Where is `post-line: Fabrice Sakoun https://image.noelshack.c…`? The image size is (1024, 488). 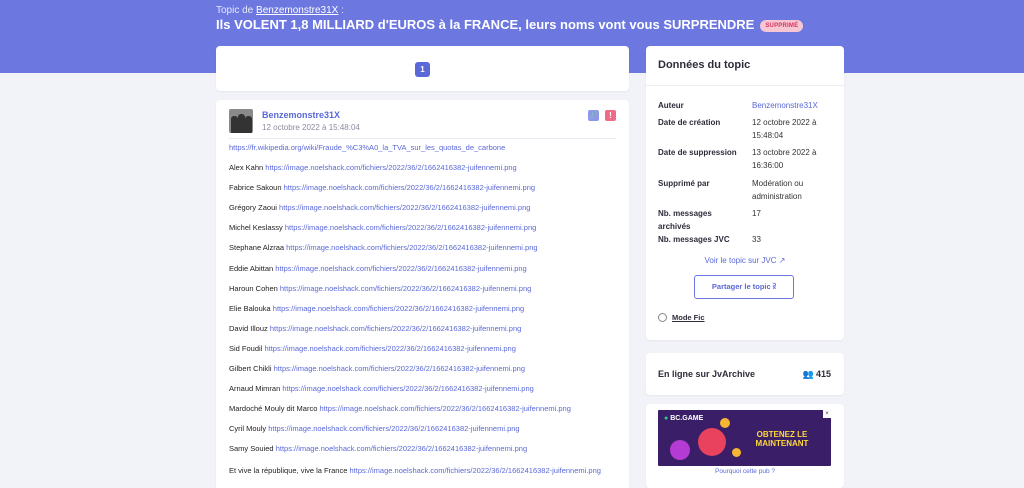
post-line: Fabrice Sakoun https://image.noelshack.c… is located at coordinates (382, 188).